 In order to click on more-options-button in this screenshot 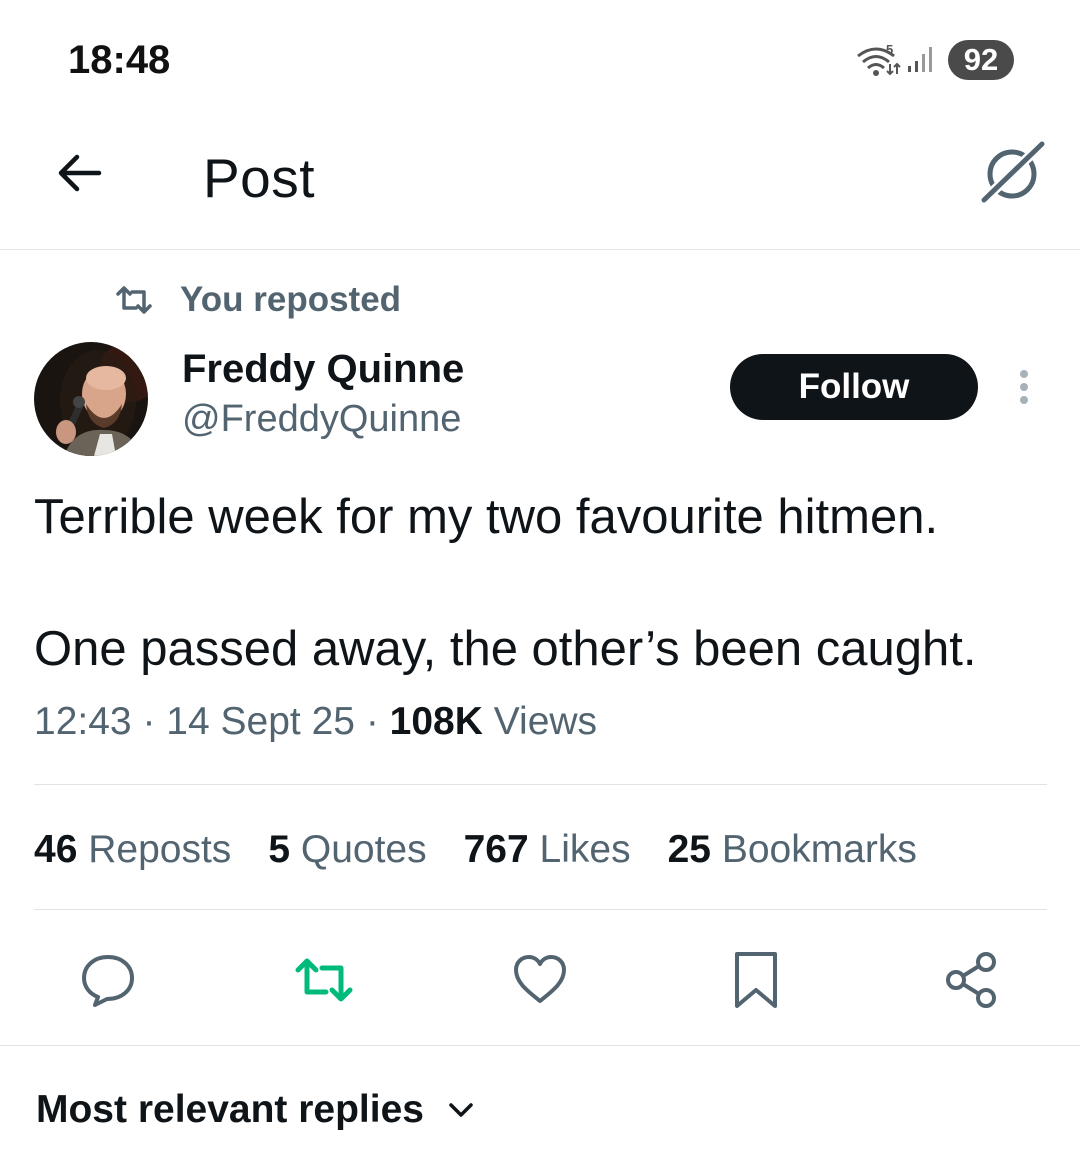, I will do `click(1024, 387)`.